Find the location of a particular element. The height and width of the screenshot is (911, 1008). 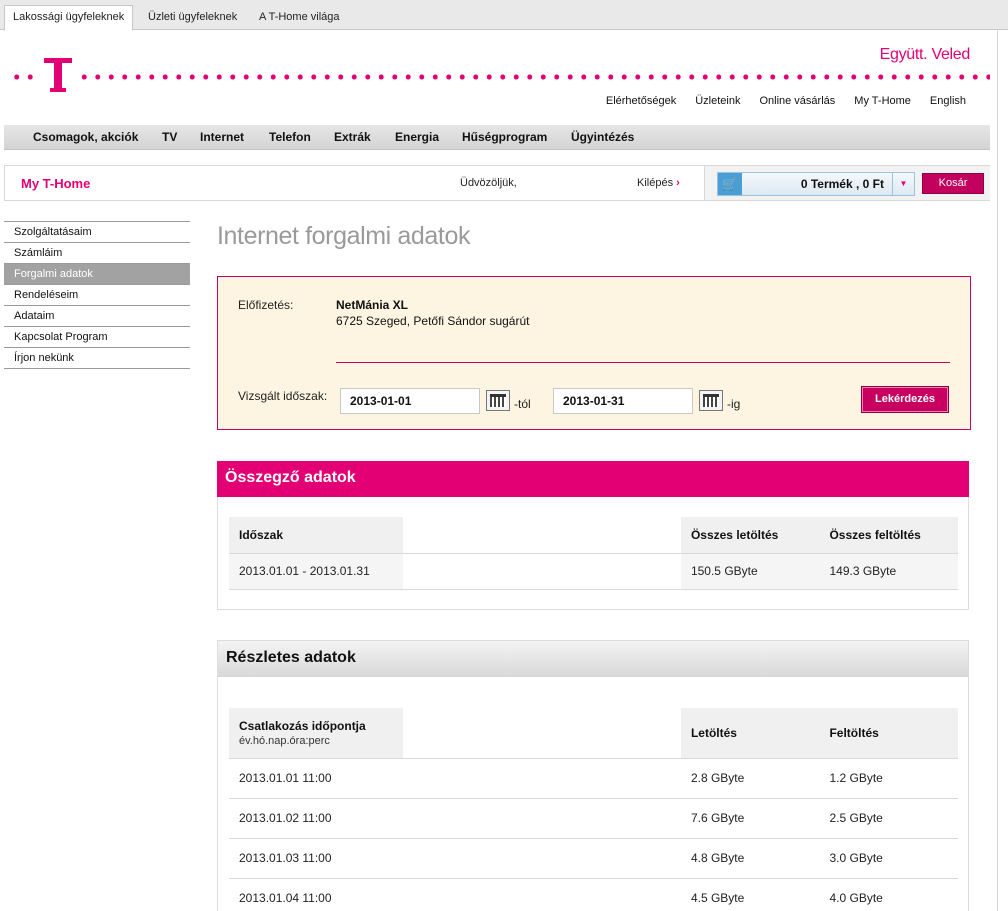

frame-border is located at coordinates (997, 470).